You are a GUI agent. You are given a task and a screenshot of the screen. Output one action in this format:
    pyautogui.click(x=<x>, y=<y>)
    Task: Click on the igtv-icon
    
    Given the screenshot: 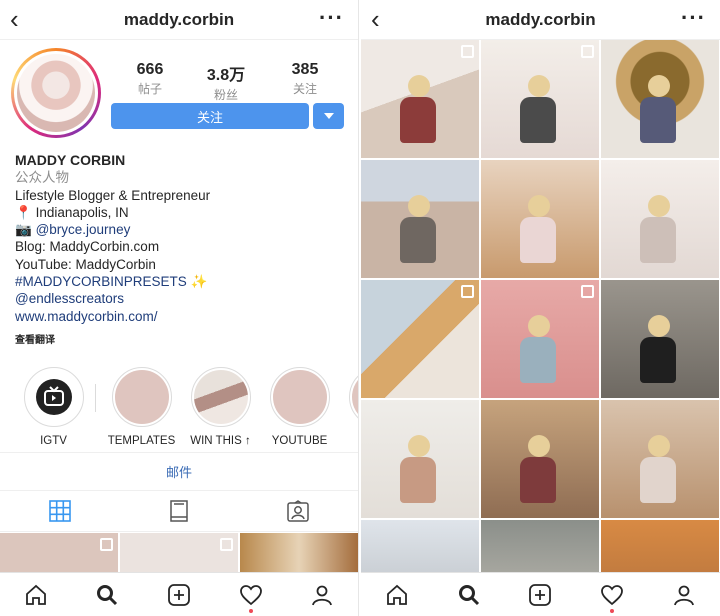 What is the action you would take?
    pyautogui.click(x=53, y=397)
    